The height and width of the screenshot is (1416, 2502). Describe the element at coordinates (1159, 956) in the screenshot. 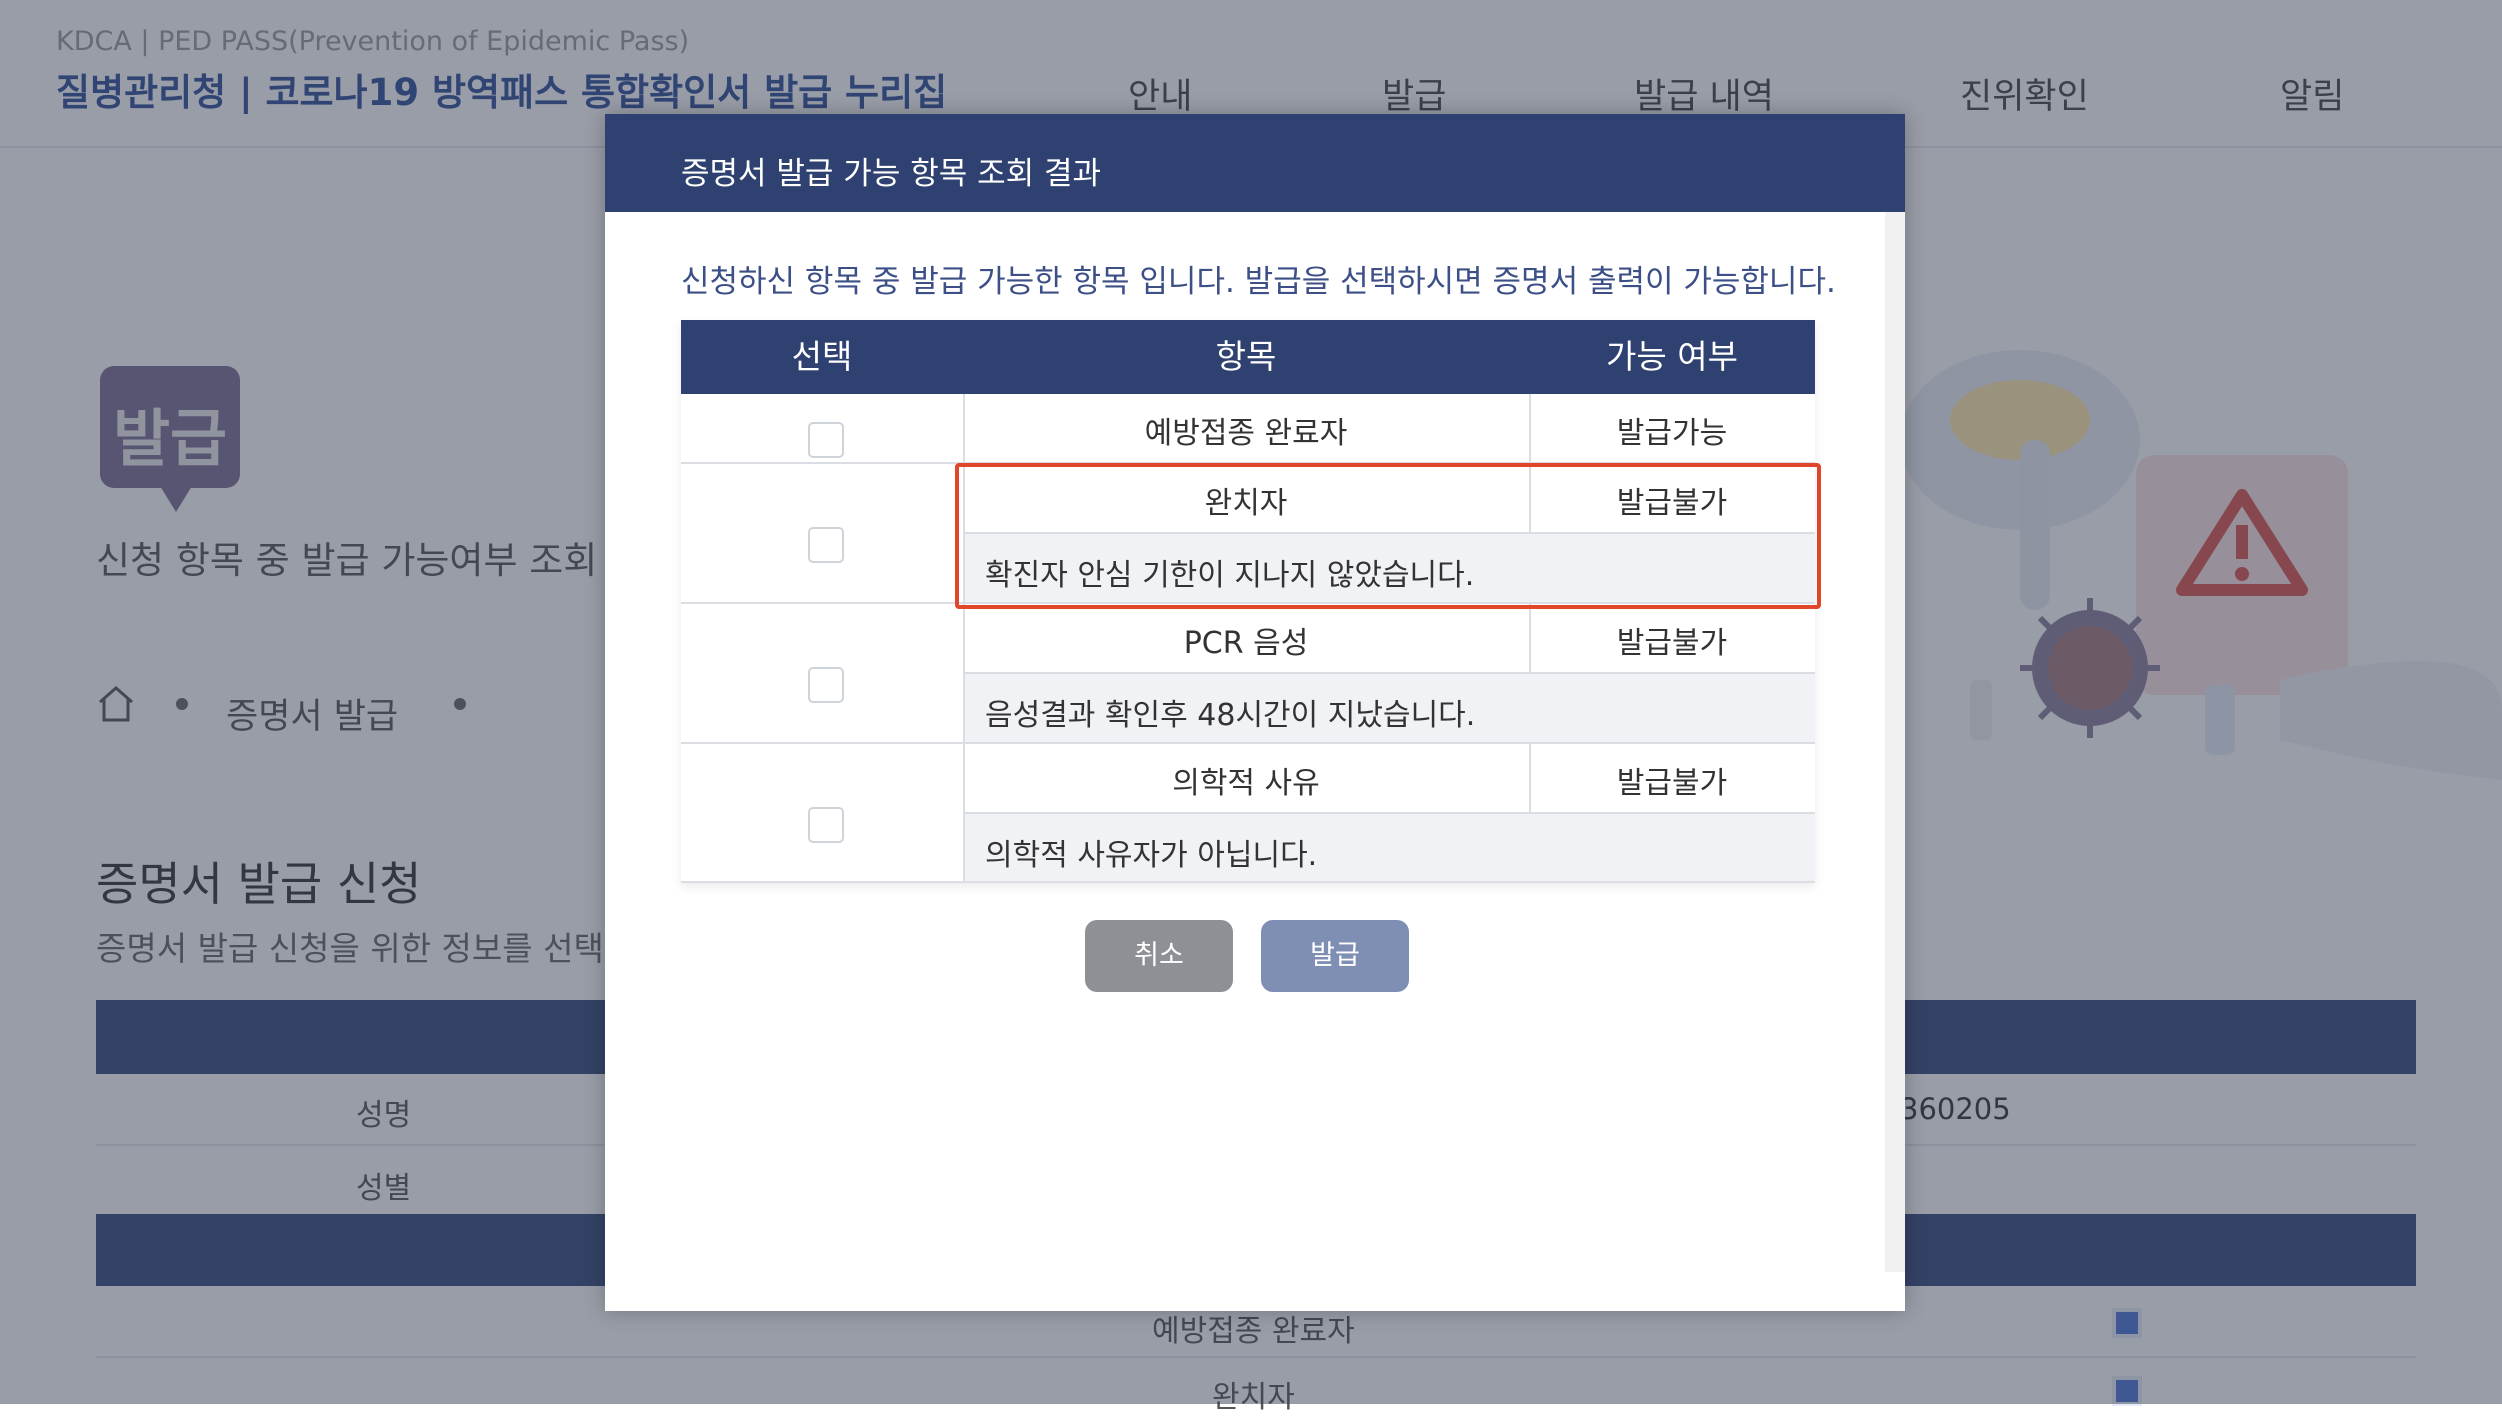

I see `cancel-button: 취소` at that location.